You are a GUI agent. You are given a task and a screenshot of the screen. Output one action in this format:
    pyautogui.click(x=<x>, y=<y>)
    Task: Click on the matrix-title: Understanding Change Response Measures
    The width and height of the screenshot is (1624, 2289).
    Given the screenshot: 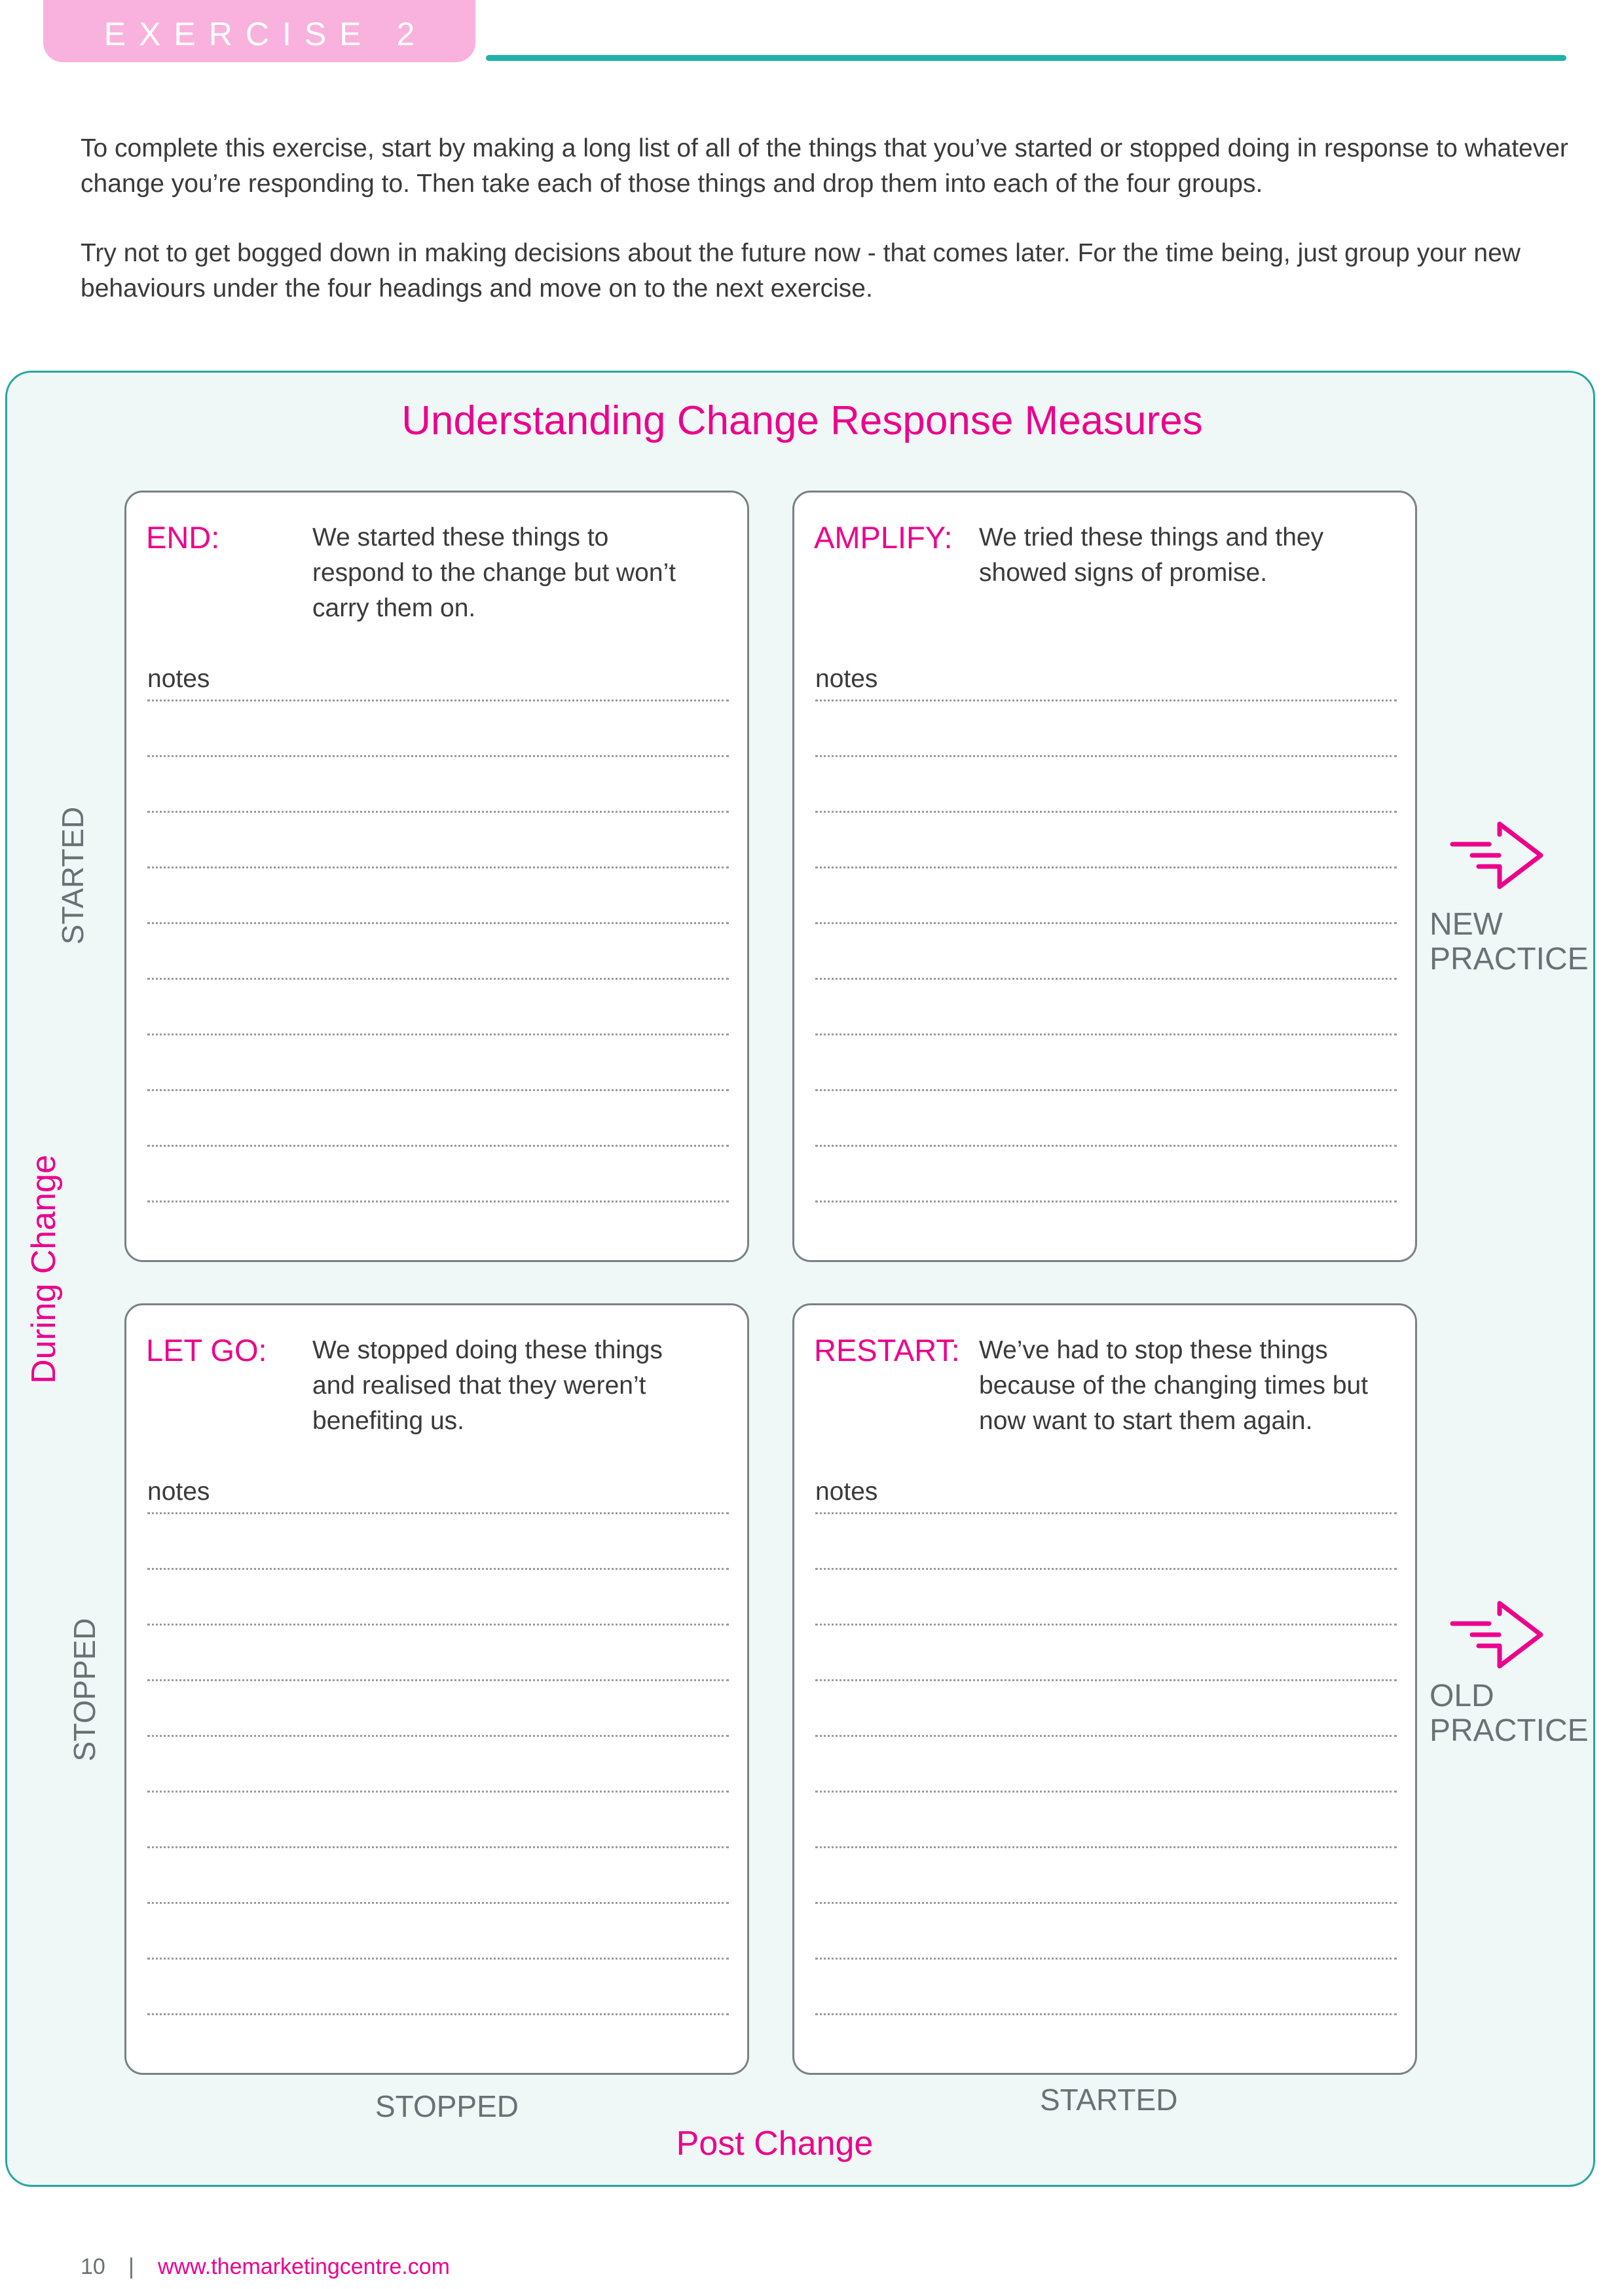 What is the action you would take?
    pyautogui.click(x=802, y=420)
    